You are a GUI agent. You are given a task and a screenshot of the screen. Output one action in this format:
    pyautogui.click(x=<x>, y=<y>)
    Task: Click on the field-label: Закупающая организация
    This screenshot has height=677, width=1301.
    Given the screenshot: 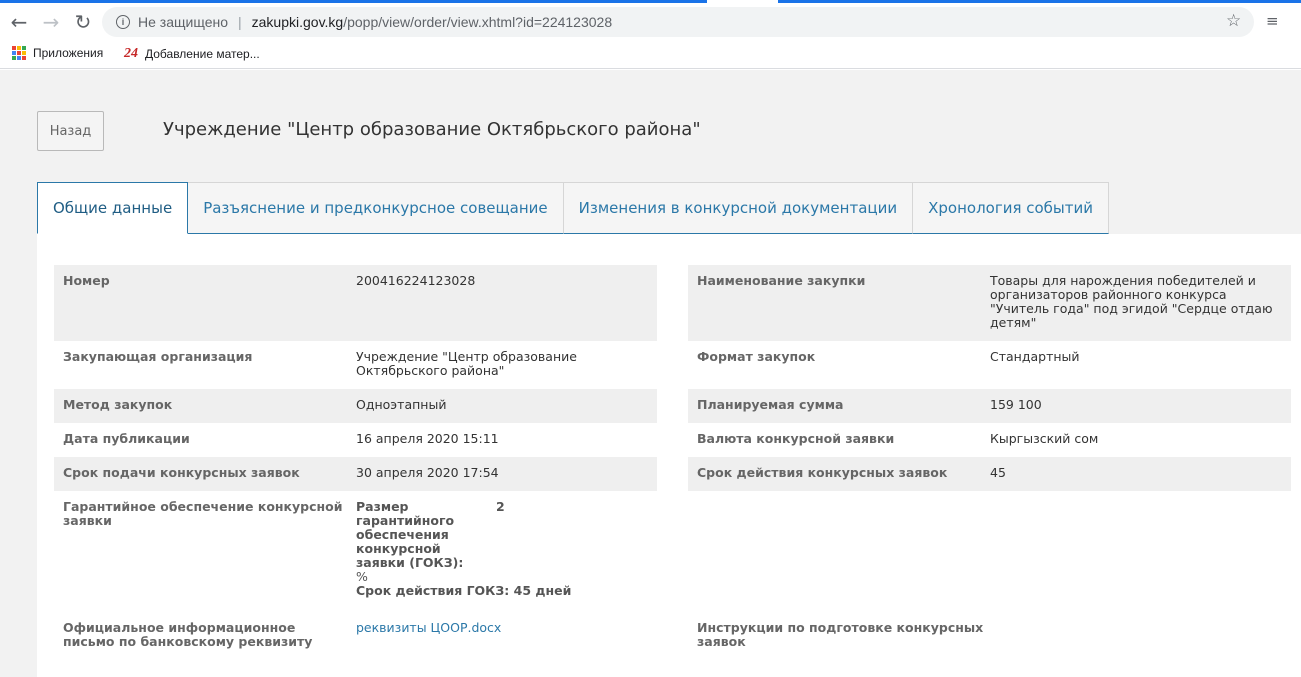 What is the action you would take?
    pyautogui.click(x=158, y=356)
    